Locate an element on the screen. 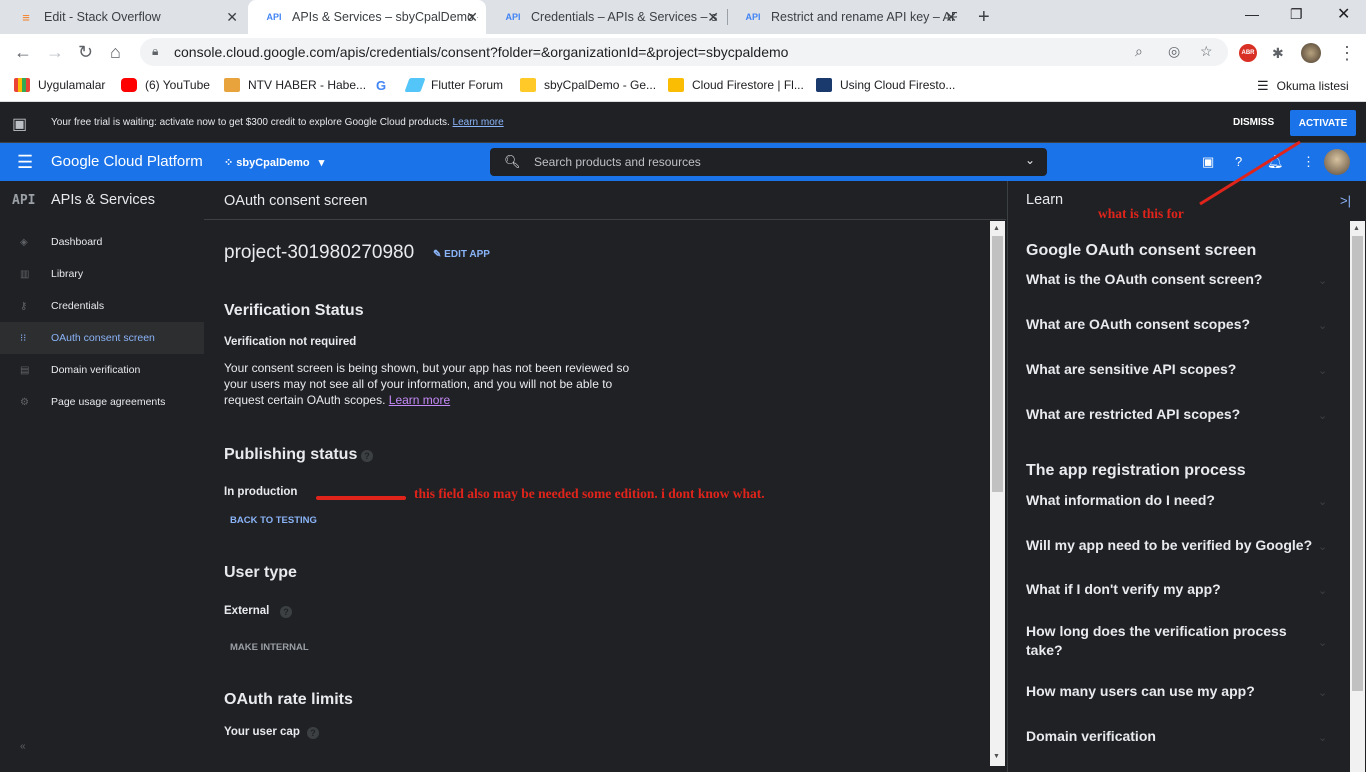 This screenshot has width=1366, height=772. annotation-arrow is located at coordinates (1250, 173).